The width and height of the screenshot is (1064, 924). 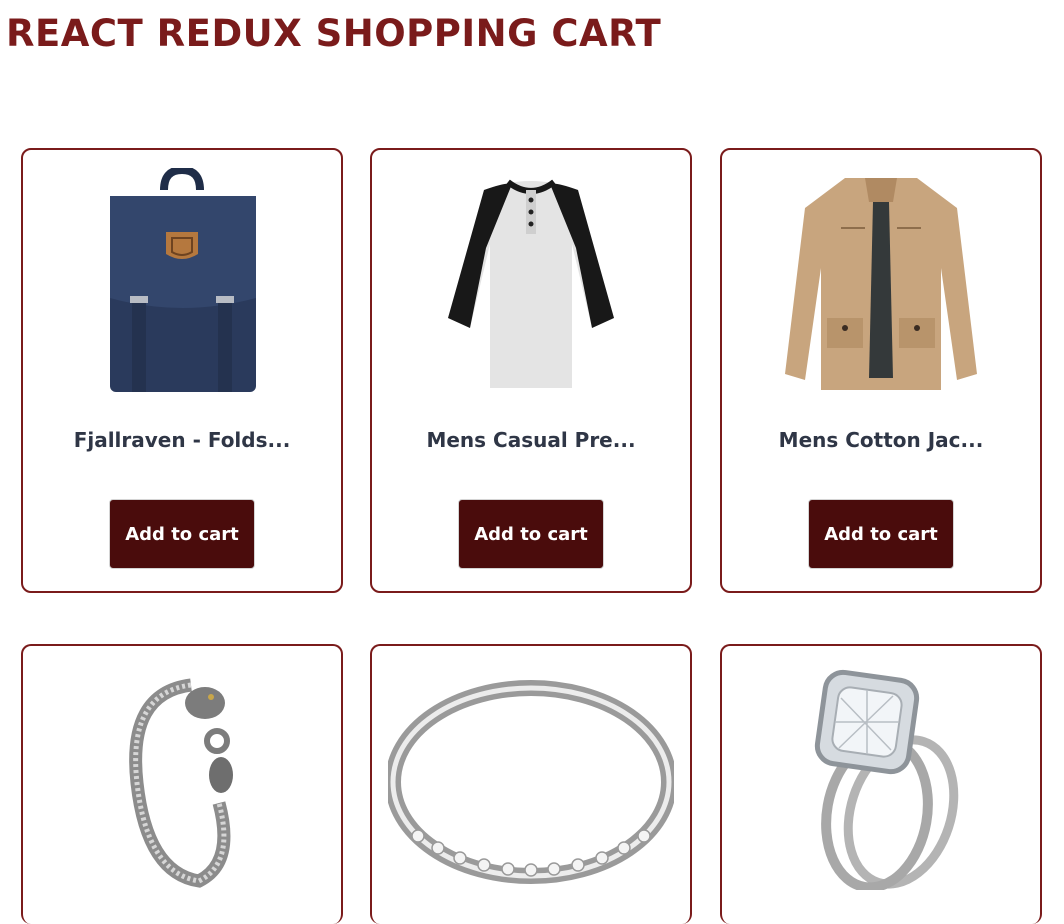 I want to click on product-card: Mens Casual Pre... Add to cart, so click(x=531, y=370).